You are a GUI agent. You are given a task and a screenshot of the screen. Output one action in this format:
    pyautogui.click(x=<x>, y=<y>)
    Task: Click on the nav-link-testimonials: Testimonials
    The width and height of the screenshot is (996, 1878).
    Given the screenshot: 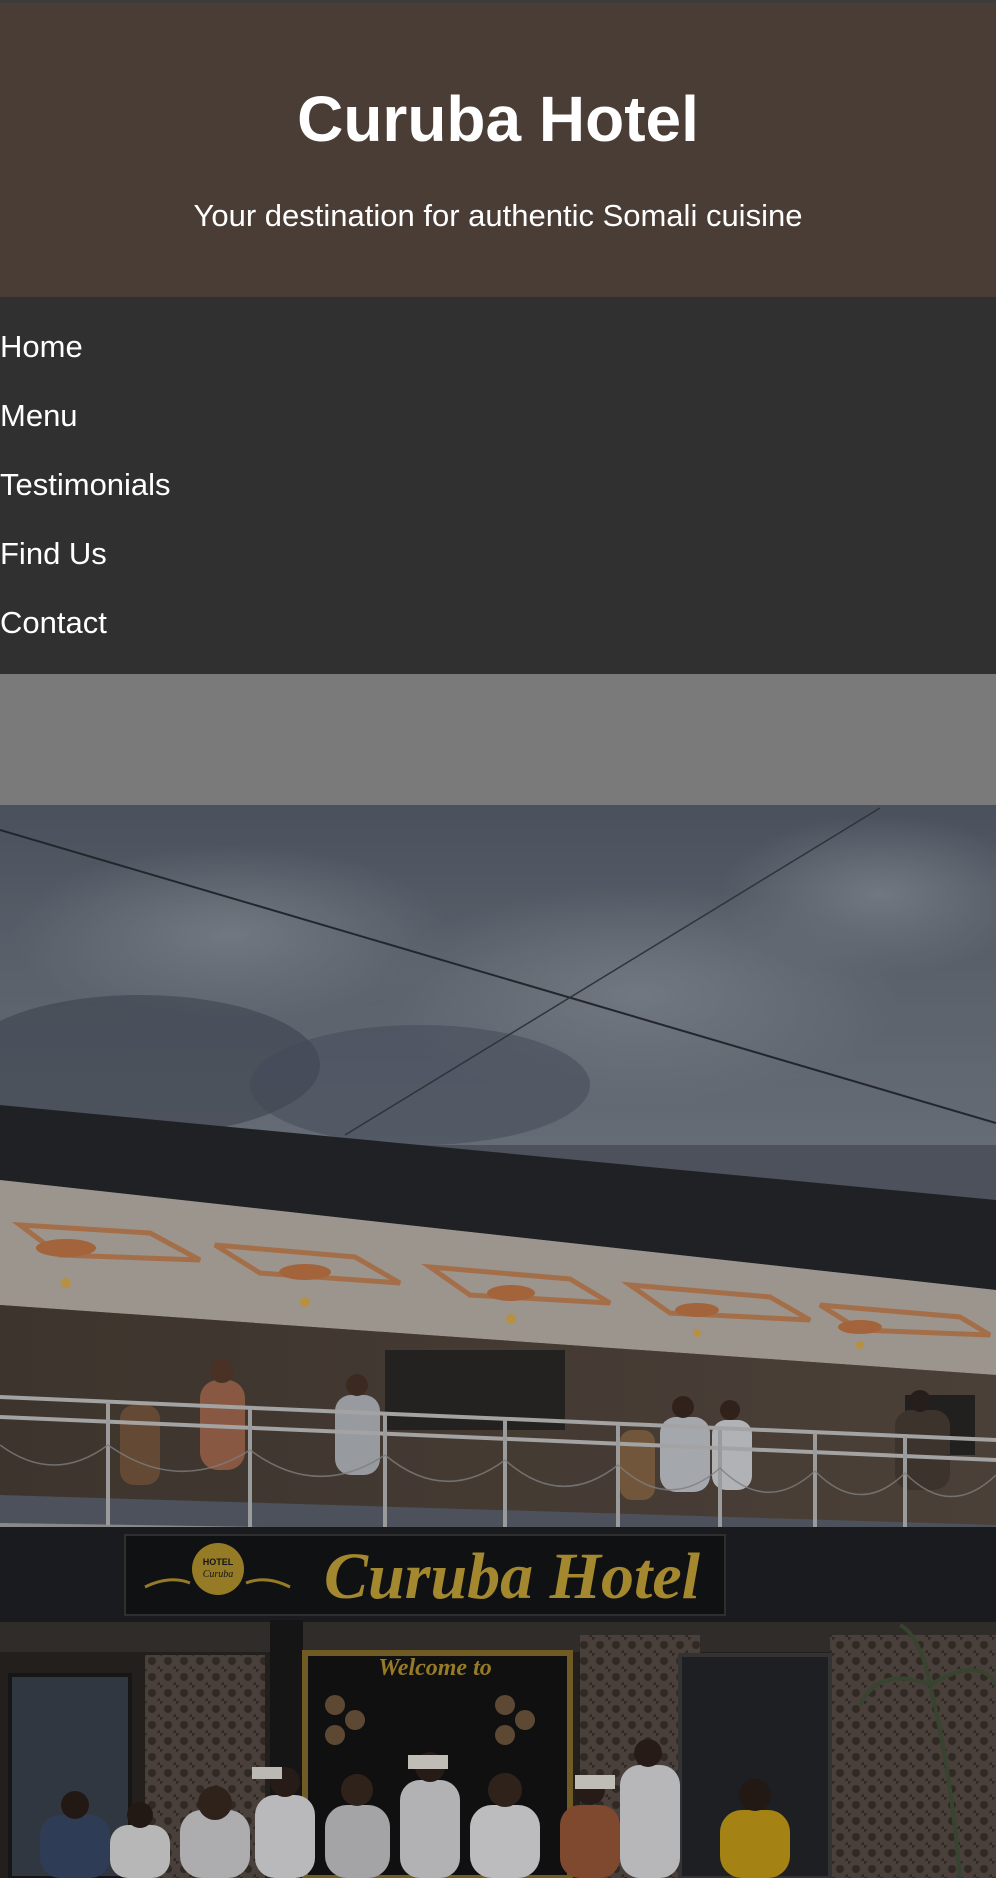 What is the action you would take?
    pyautogui.click(x=85, y=485)
    